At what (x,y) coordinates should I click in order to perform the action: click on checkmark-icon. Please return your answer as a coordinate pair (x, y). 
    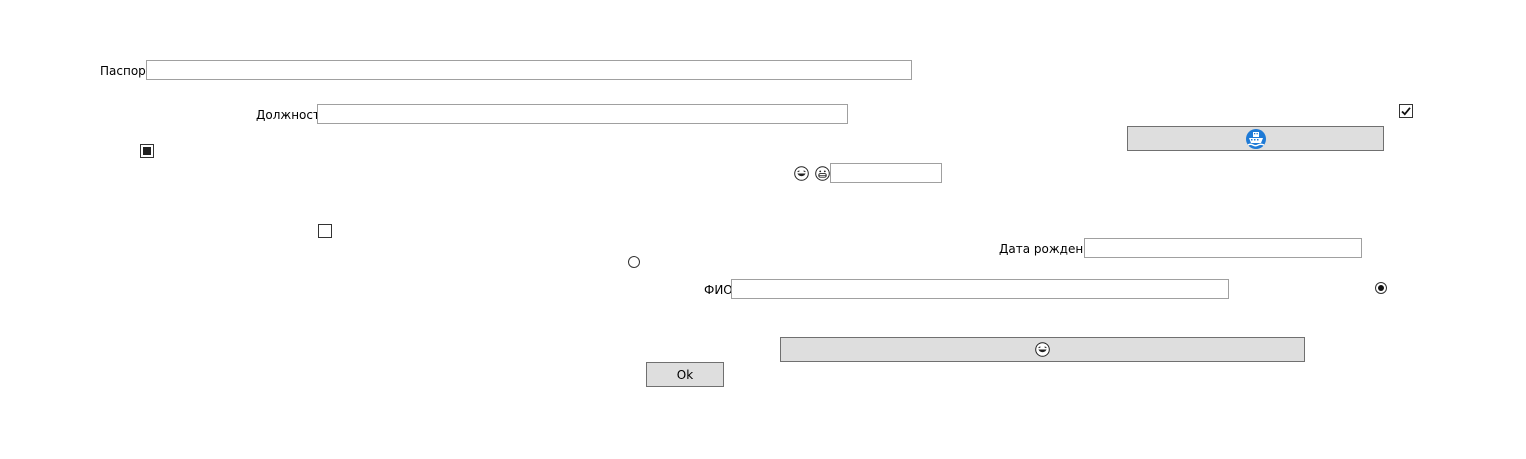
    Looking at the image, I should click on (1406, 111).